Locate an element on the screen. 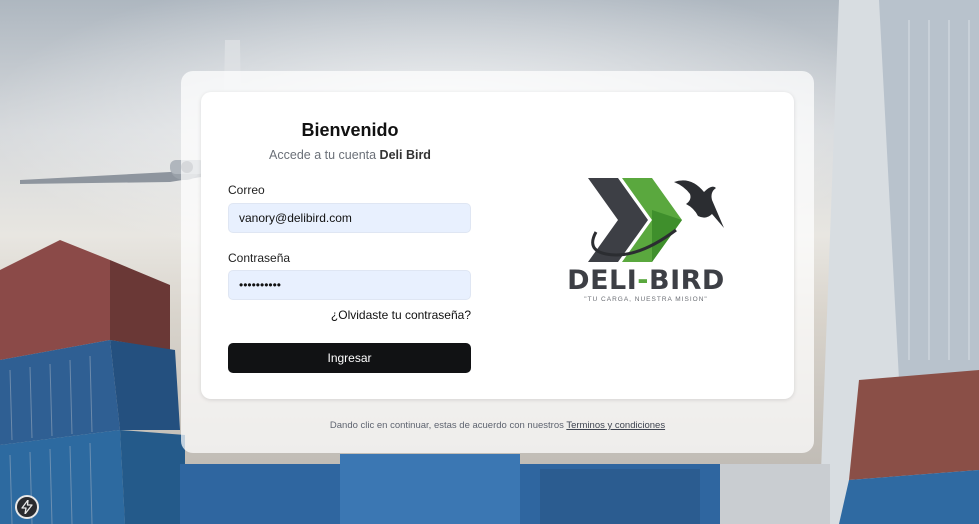 Image resolution: width=979 pixels, height=524 pixels. lightning-icon is located at coordinates (27, 507).